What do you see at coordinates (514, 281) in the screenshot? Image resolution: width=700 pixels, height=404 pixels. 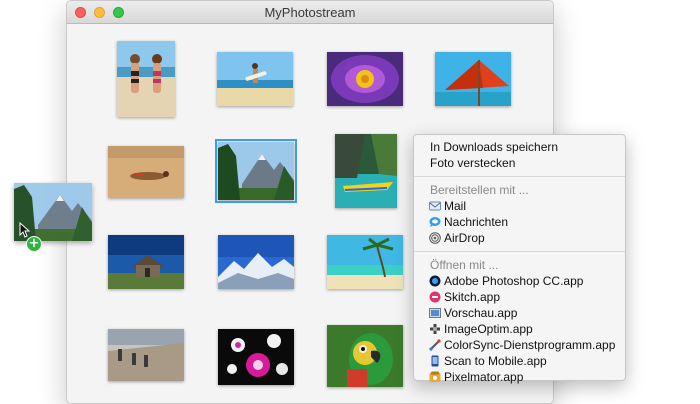 I see `menu-item-label: Adobe Photoshop CC.app` at bounding box center [514, 281].